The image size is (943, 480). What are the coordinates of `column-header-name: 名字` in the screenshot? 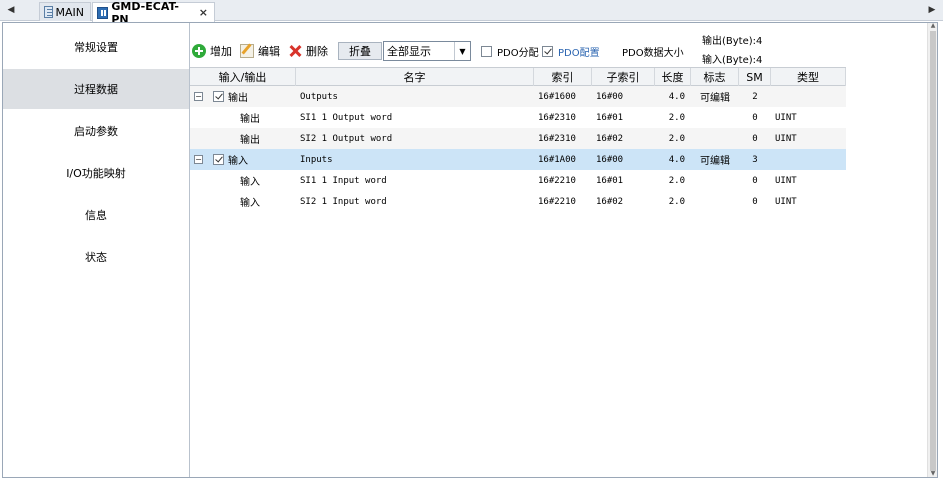 It's located at (415, 77).